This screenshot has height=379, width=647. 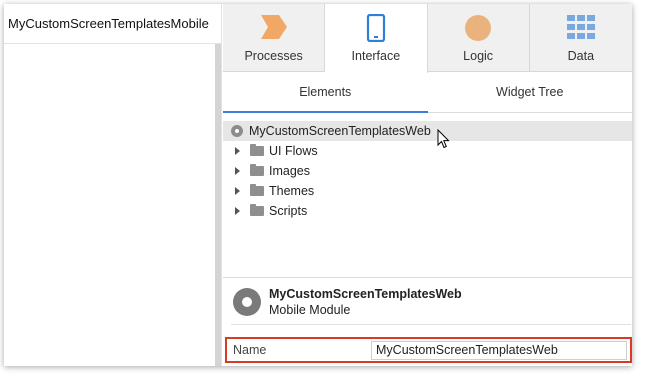 What do you see at coordinates (427, 211) in the screenshot?
I see `tree-item-scripts: Scripts` at bounding box center [427, 211].